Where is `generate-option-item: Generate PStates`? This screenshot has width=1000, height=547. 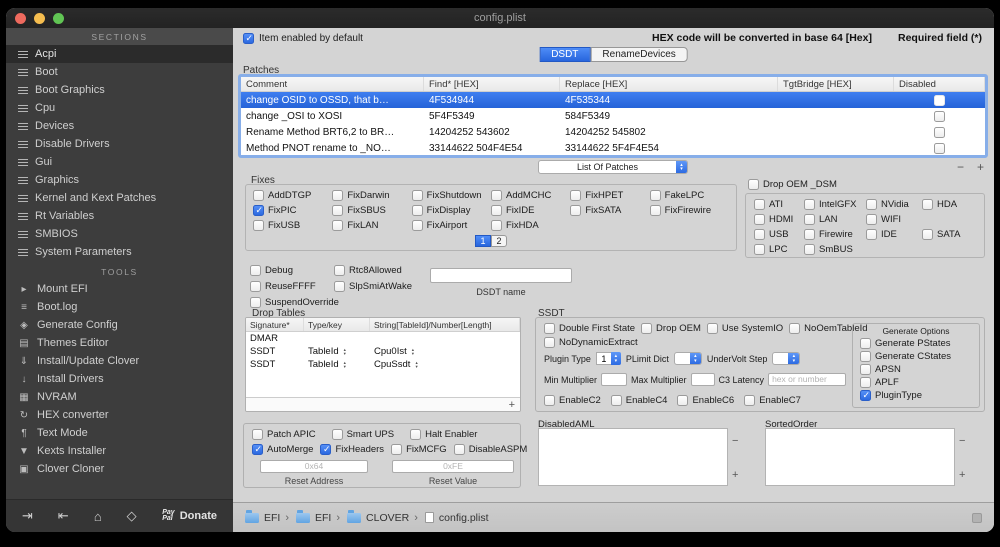 generate-option-item: Generate PStates is located at coordinates (916, 343).